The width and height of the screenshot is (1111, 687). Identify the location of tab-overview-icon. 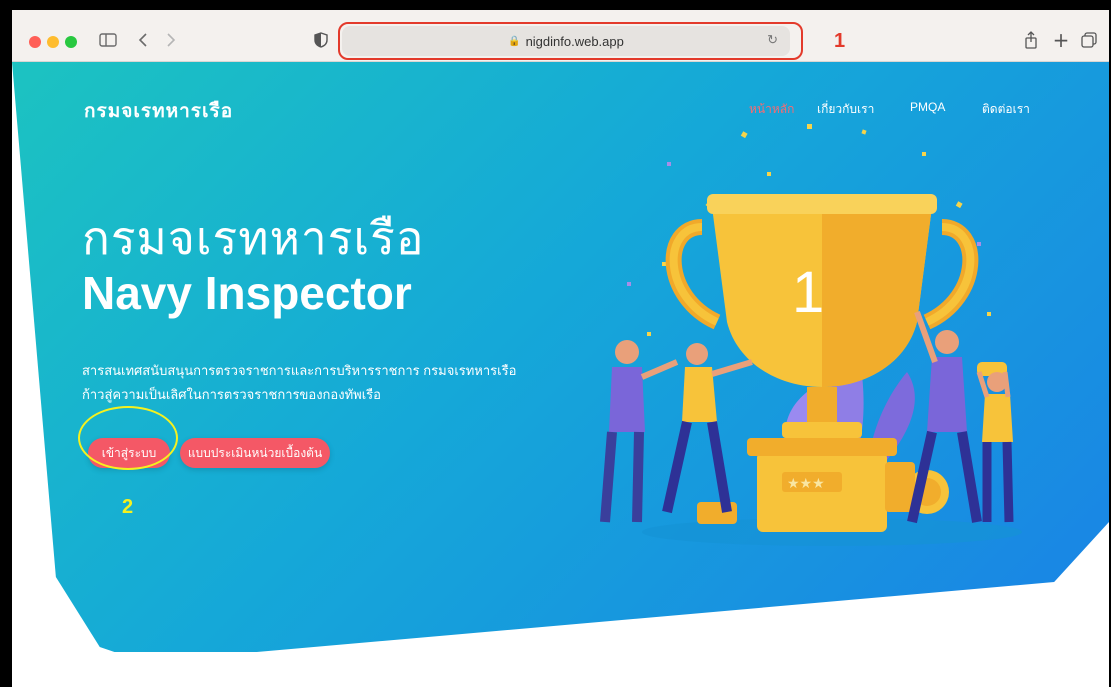
(1089, 40).